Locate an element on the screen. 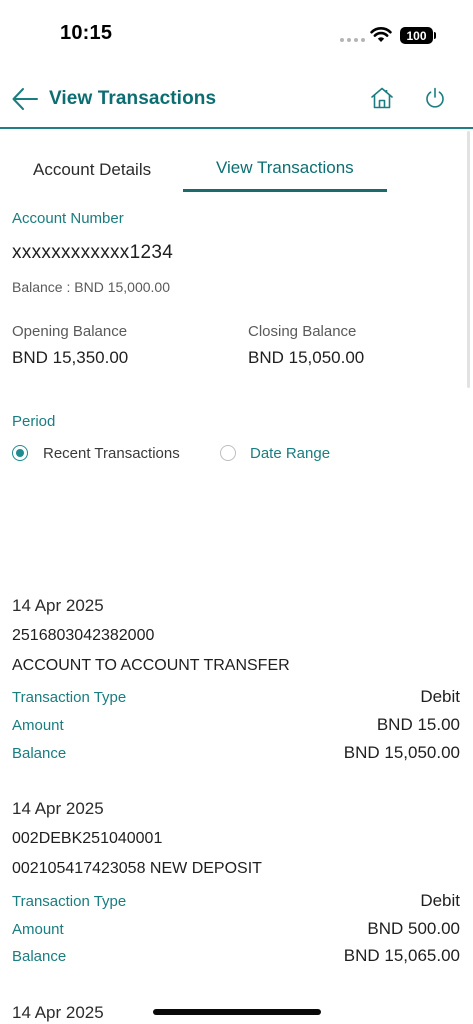 This screenshot has width=473, height=1024. radio-date-range is located at coordinates (228, 453).